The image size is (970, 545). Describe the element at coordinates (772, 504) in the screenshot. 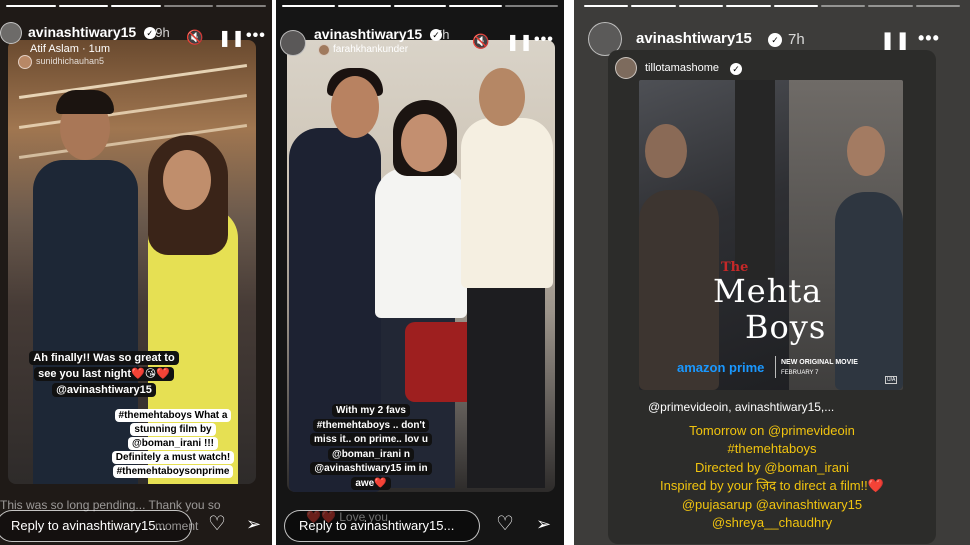

I see `story-caption-line: @pujasarup @avinashtiwary15` at that location.